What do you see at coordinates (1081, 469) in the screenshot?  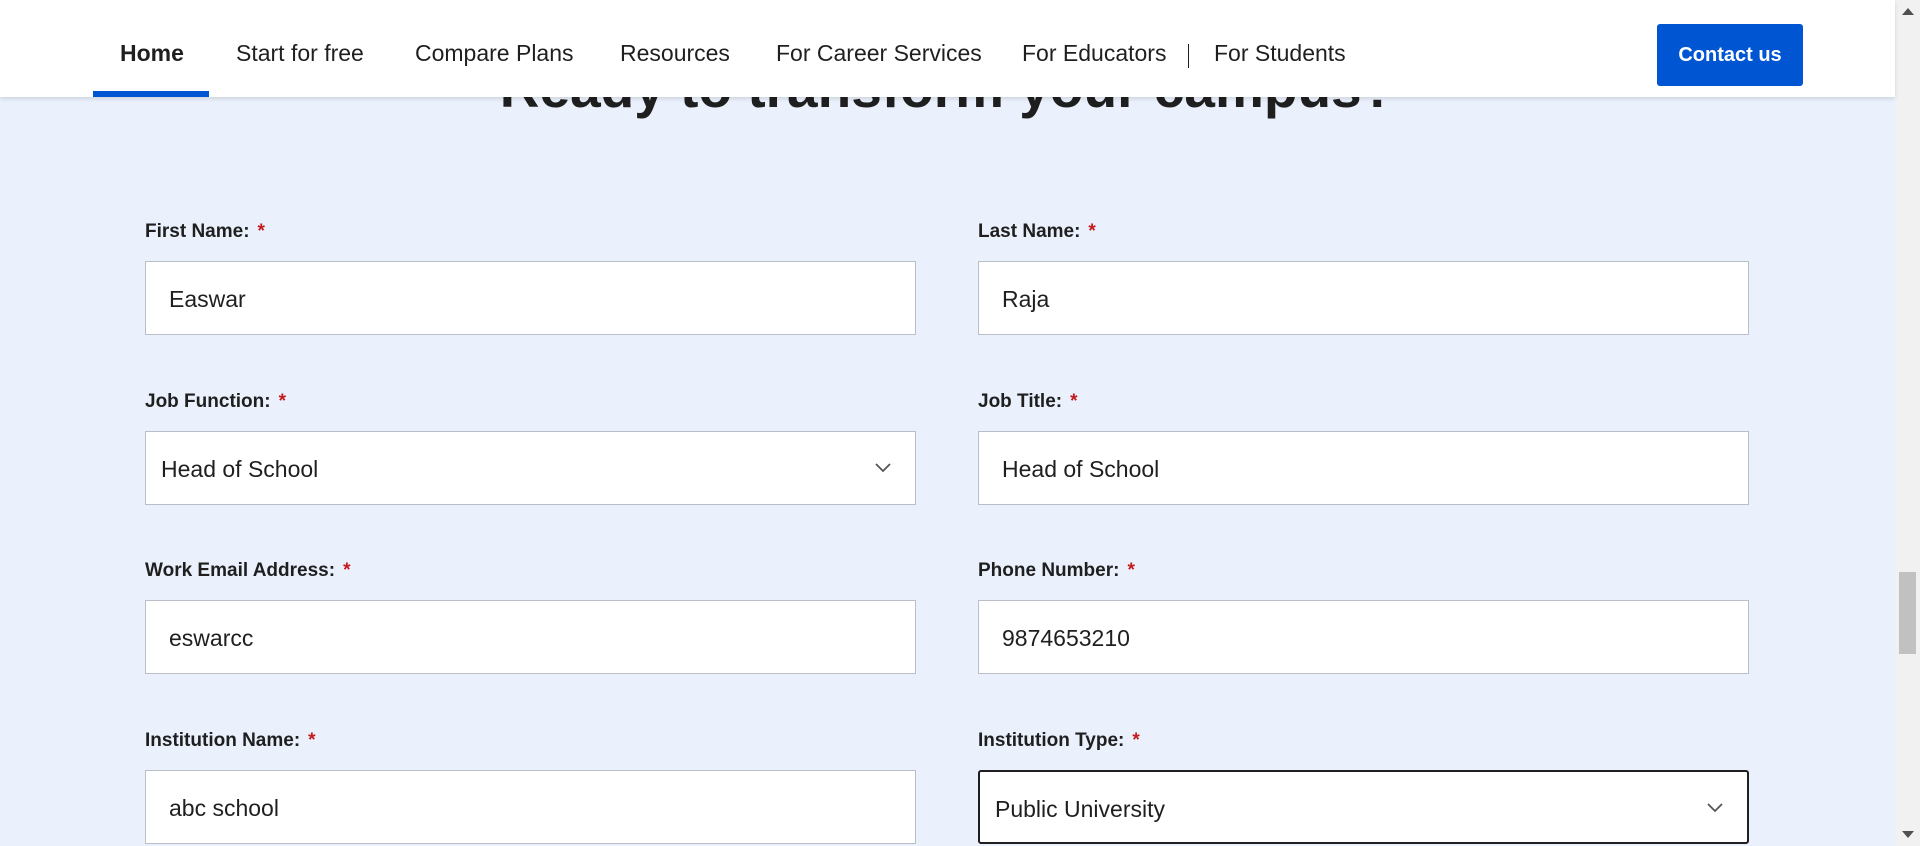 I see `job-title-value: Head of School` at bounding box center [1081, 469].